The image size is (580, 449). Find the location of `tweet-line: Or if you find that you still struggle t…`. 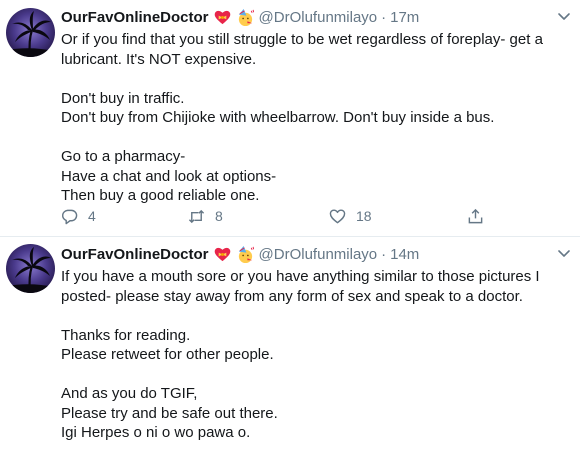

tweet-line: Or if you find that you still struggle t… is located at coordinates (302, 39).